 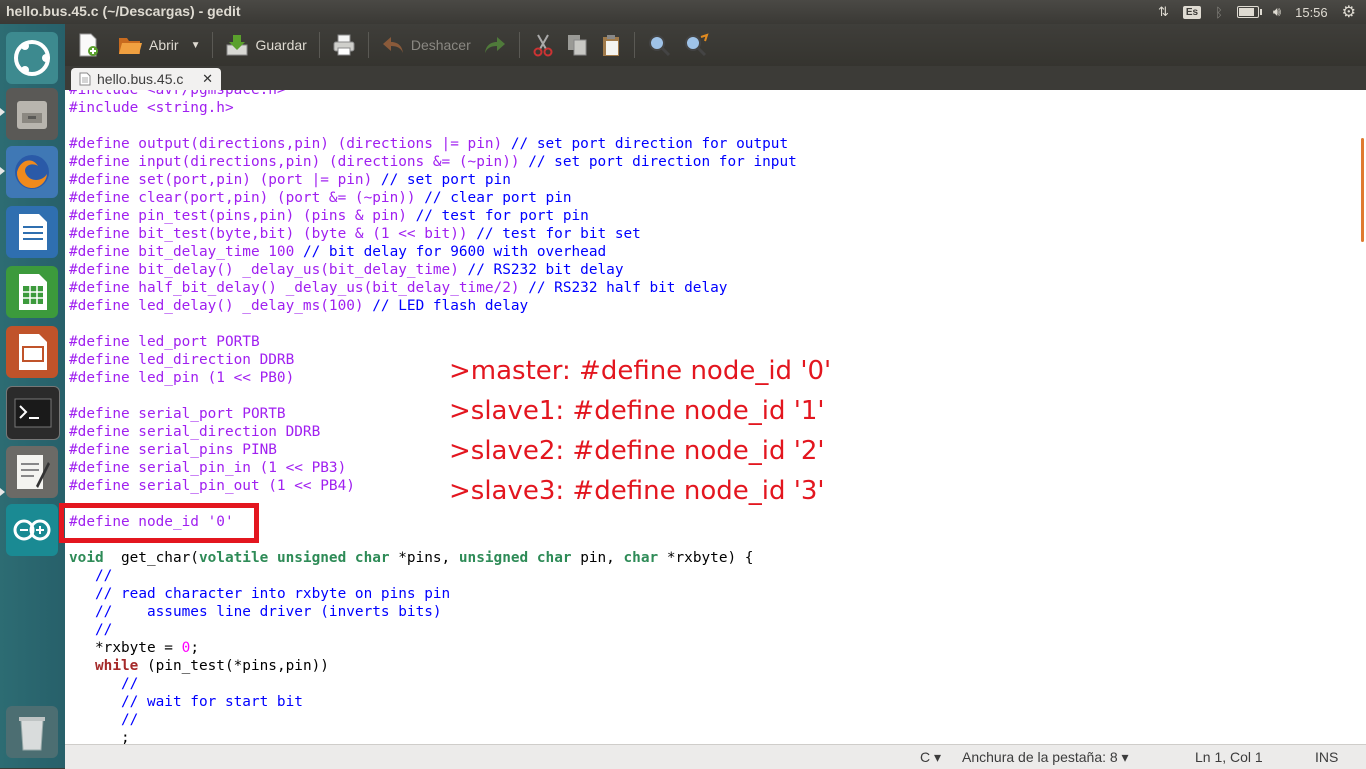 I want to click on launcher-firefox, so click(x=32, y=172).